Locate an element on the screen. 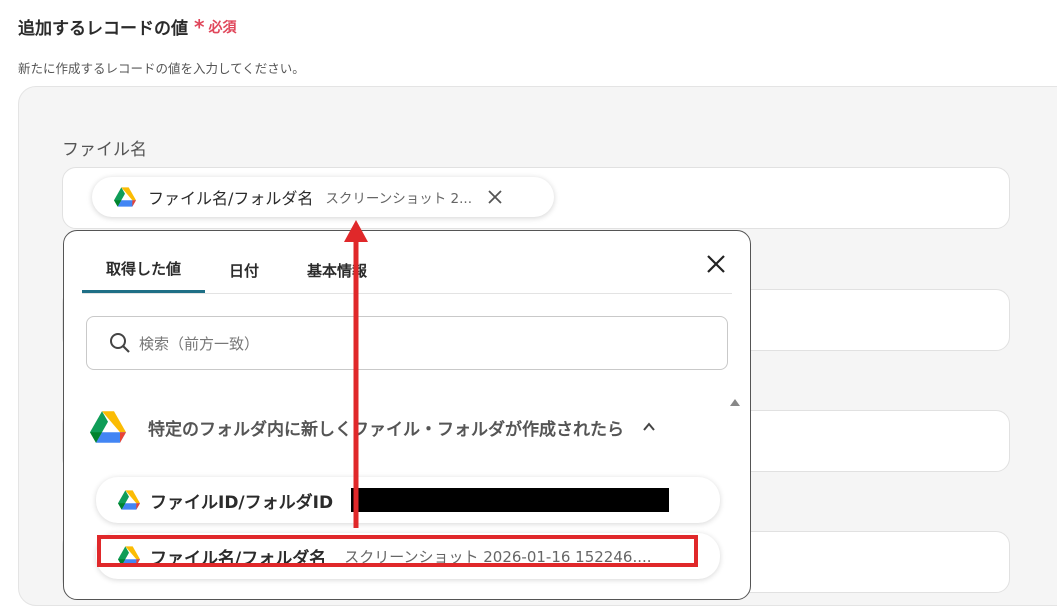  section-title-text: 追加するレコードの値 is located at coordinates (103, 29).